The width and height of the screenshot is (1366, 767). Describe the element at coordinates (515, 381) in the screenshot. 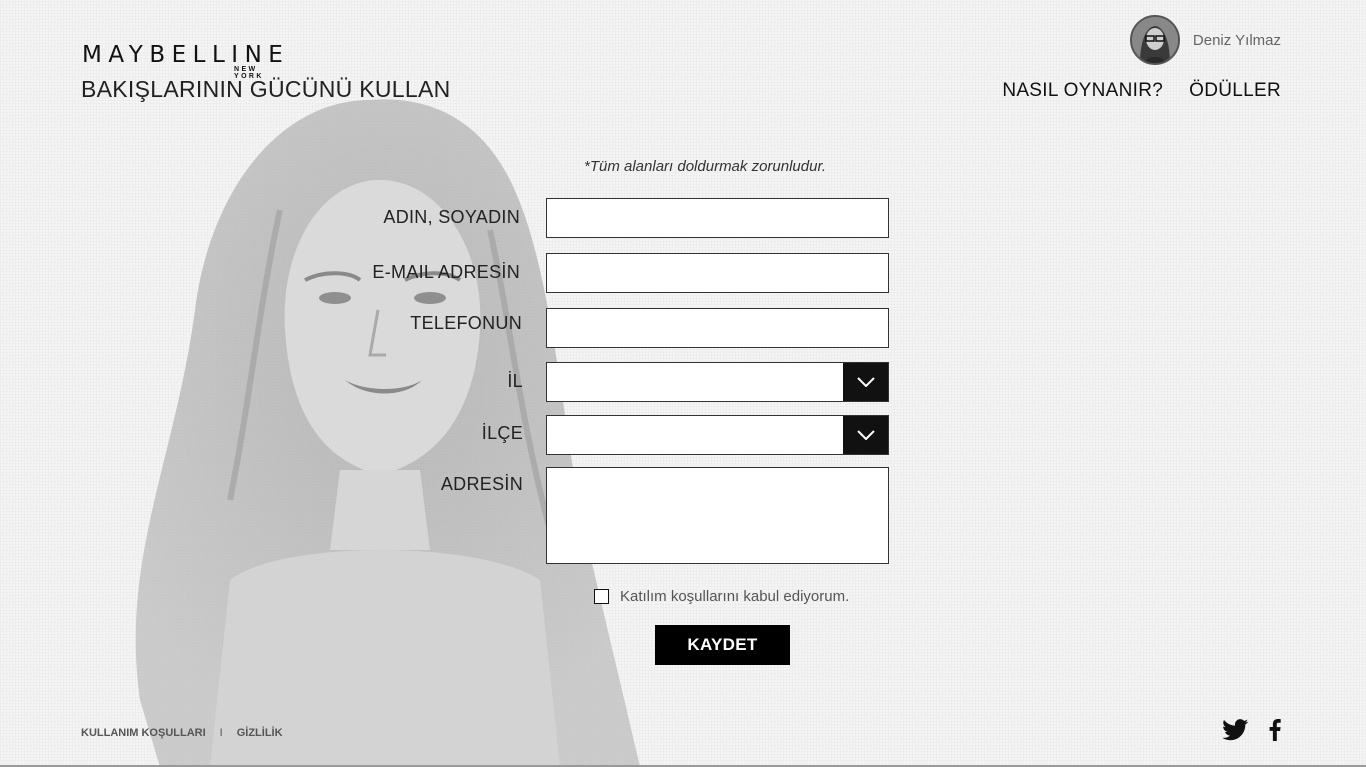

I see `city-label: İL` at that location.